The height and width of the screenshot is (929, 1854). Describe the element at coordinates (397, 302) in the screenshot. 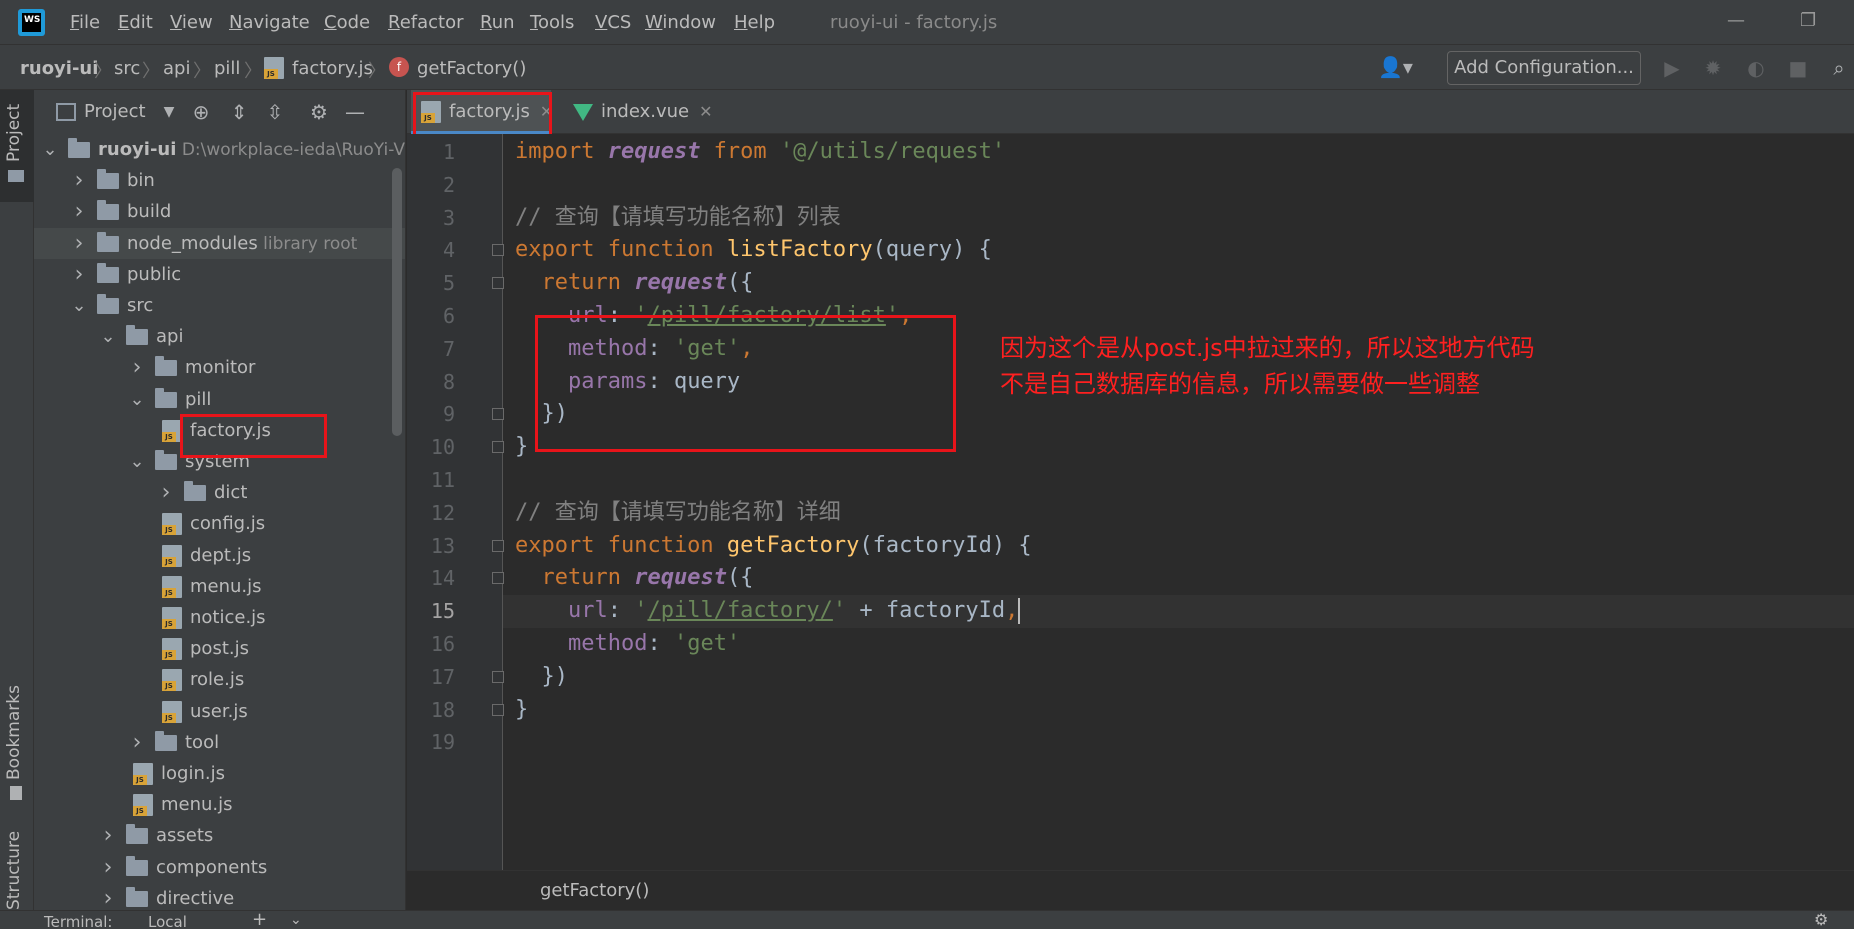

I see `scrollbar-thumb` at that location.